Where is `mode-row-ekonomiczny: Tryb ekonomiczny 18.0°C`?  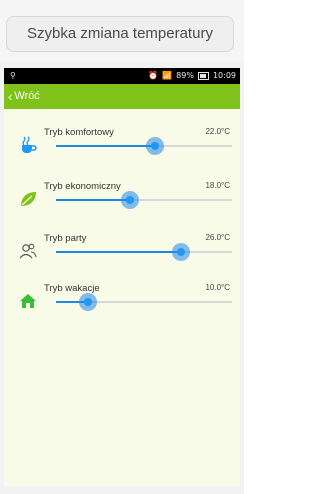 mode-row-ekonomiczny: Tryb ekonomiczny 18.0°C is located at coordinates (122, 202).